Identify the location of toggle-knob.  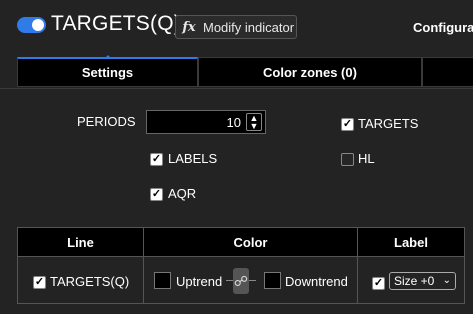
(38, 25).